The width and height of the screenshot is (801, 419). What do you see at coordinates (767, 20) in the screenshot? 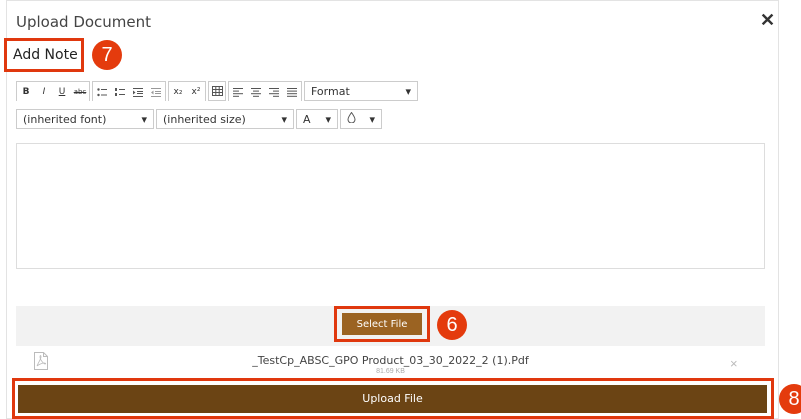
I see `close-icon: ✕` at bounding box center [767, 20].